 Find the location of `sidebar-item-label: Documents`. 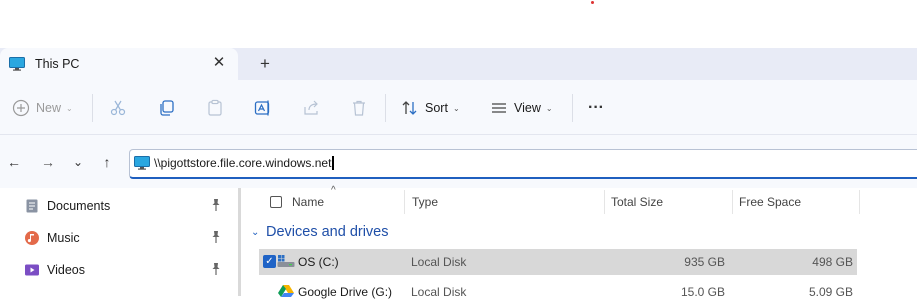

sidebar-item-label: Documents is located at coordinates (79, 206).